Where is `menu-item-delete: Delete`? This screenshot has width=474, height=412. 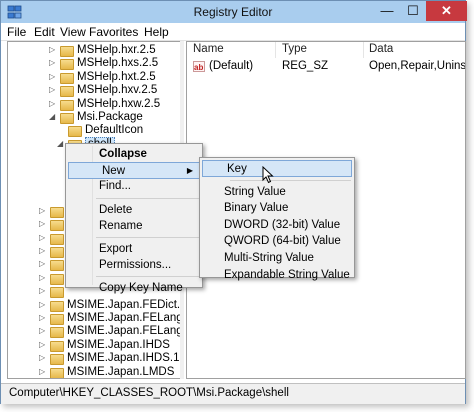
menu-item-delete: Delete is located at coordinates (134, 210).